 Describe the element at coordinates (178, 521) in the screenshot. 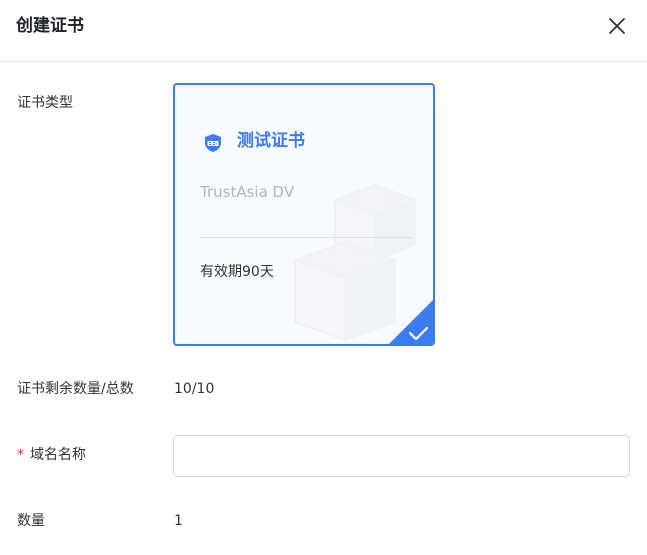

I see `quantity-value: 1` at that location.